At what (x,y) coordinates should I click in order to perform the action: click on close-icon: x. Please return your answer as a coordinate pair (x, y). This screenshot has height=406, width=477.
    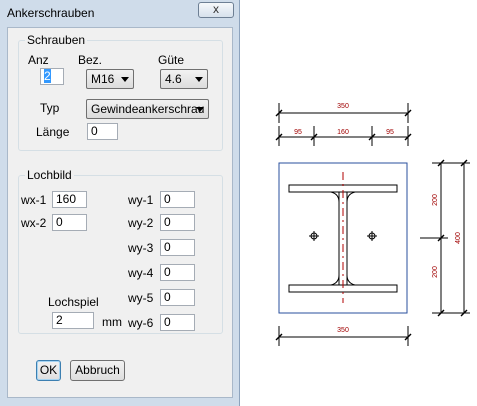
    Looking at the image, I should click on (216, 9).